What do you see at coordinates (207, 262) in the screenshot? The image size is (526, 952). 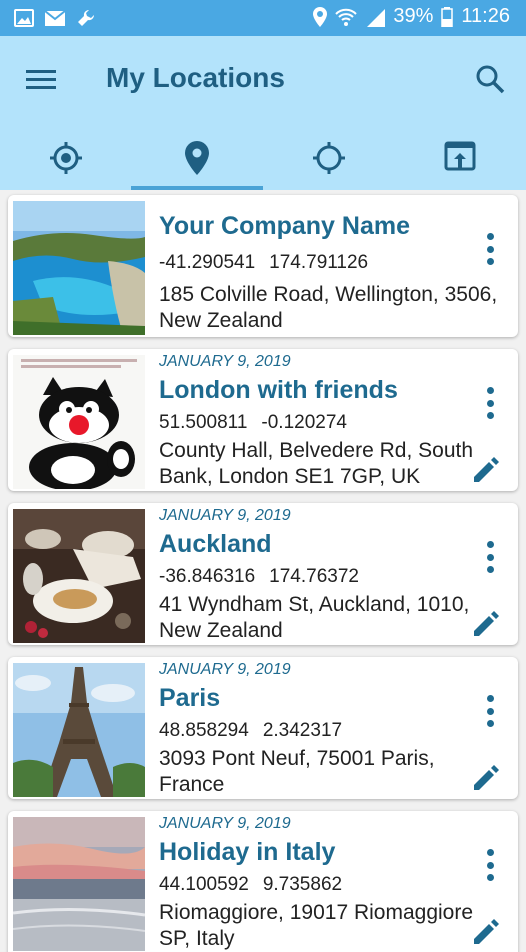 I see `latitude: -41.290541` at bounding box center [207, 262].